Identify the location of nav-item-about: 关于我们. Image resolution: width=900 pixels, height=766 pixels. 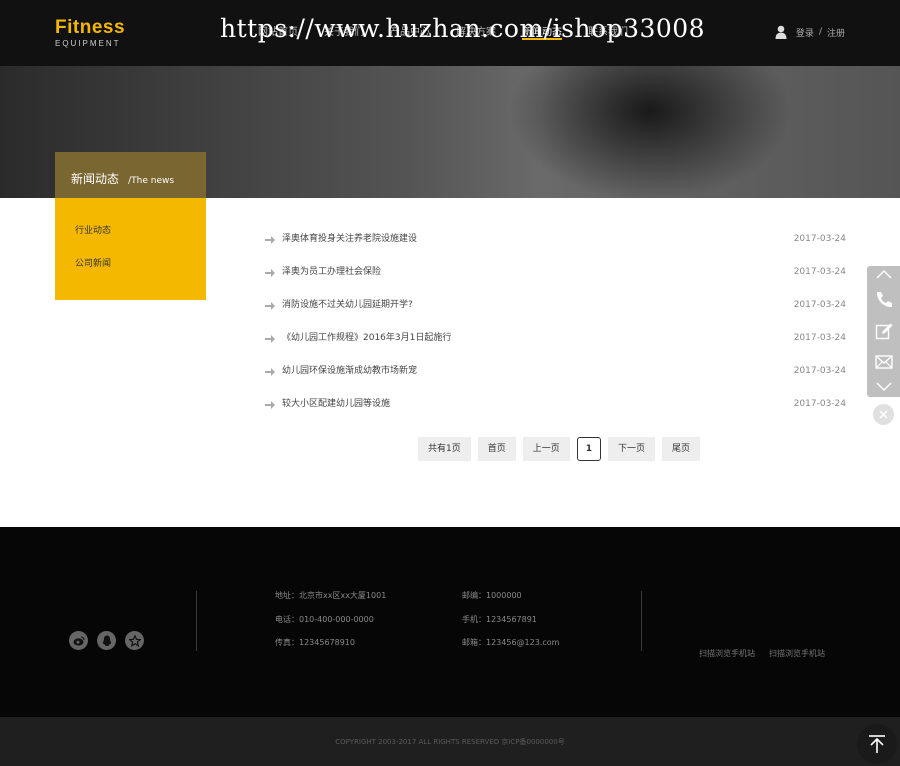
(344, 33).